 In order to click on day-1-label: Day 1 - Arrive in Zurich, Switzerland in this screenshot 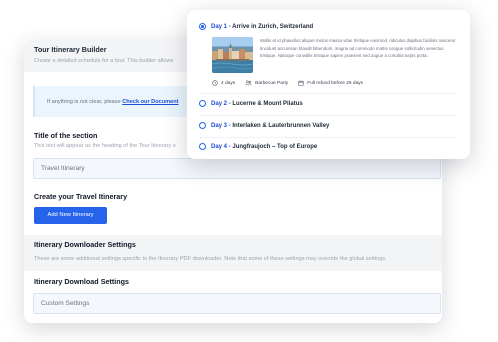, I will do `click(262, 27)`.